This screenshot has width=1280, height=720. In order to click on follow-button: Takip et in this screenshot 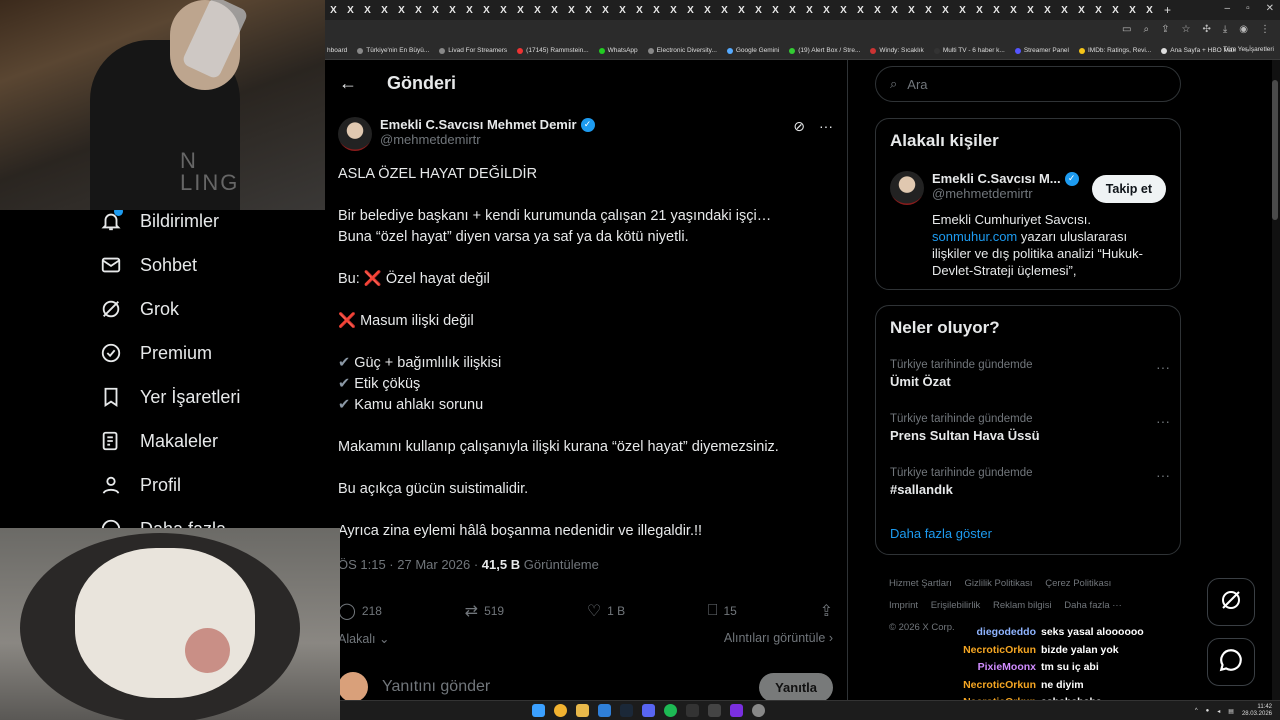, I will do `click(1128, 189)`.